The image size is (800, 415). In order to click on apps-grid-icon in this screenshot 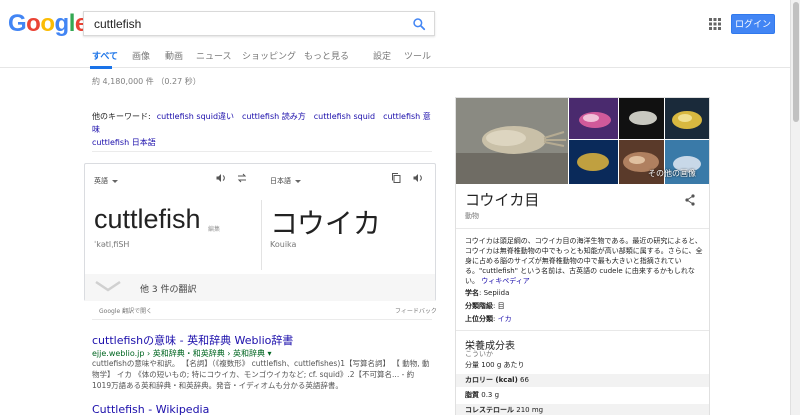, I will do `click(715, 24)`.